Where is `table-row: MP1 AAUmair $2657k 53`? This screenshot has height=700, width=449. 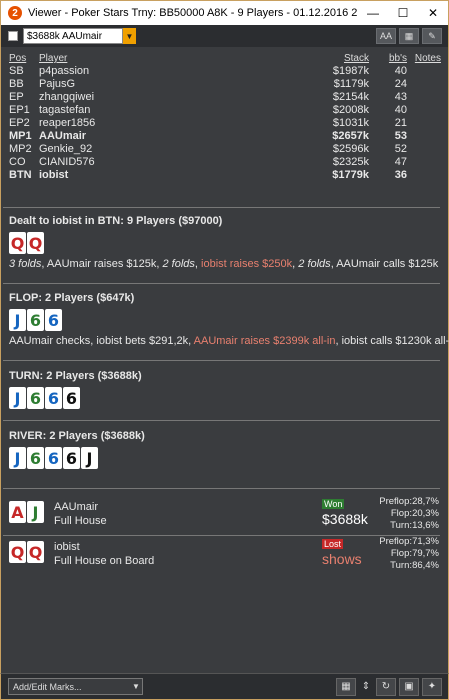
table-row: MP1 AAUmair $2657k 53 is located at coordinates (225, 136).